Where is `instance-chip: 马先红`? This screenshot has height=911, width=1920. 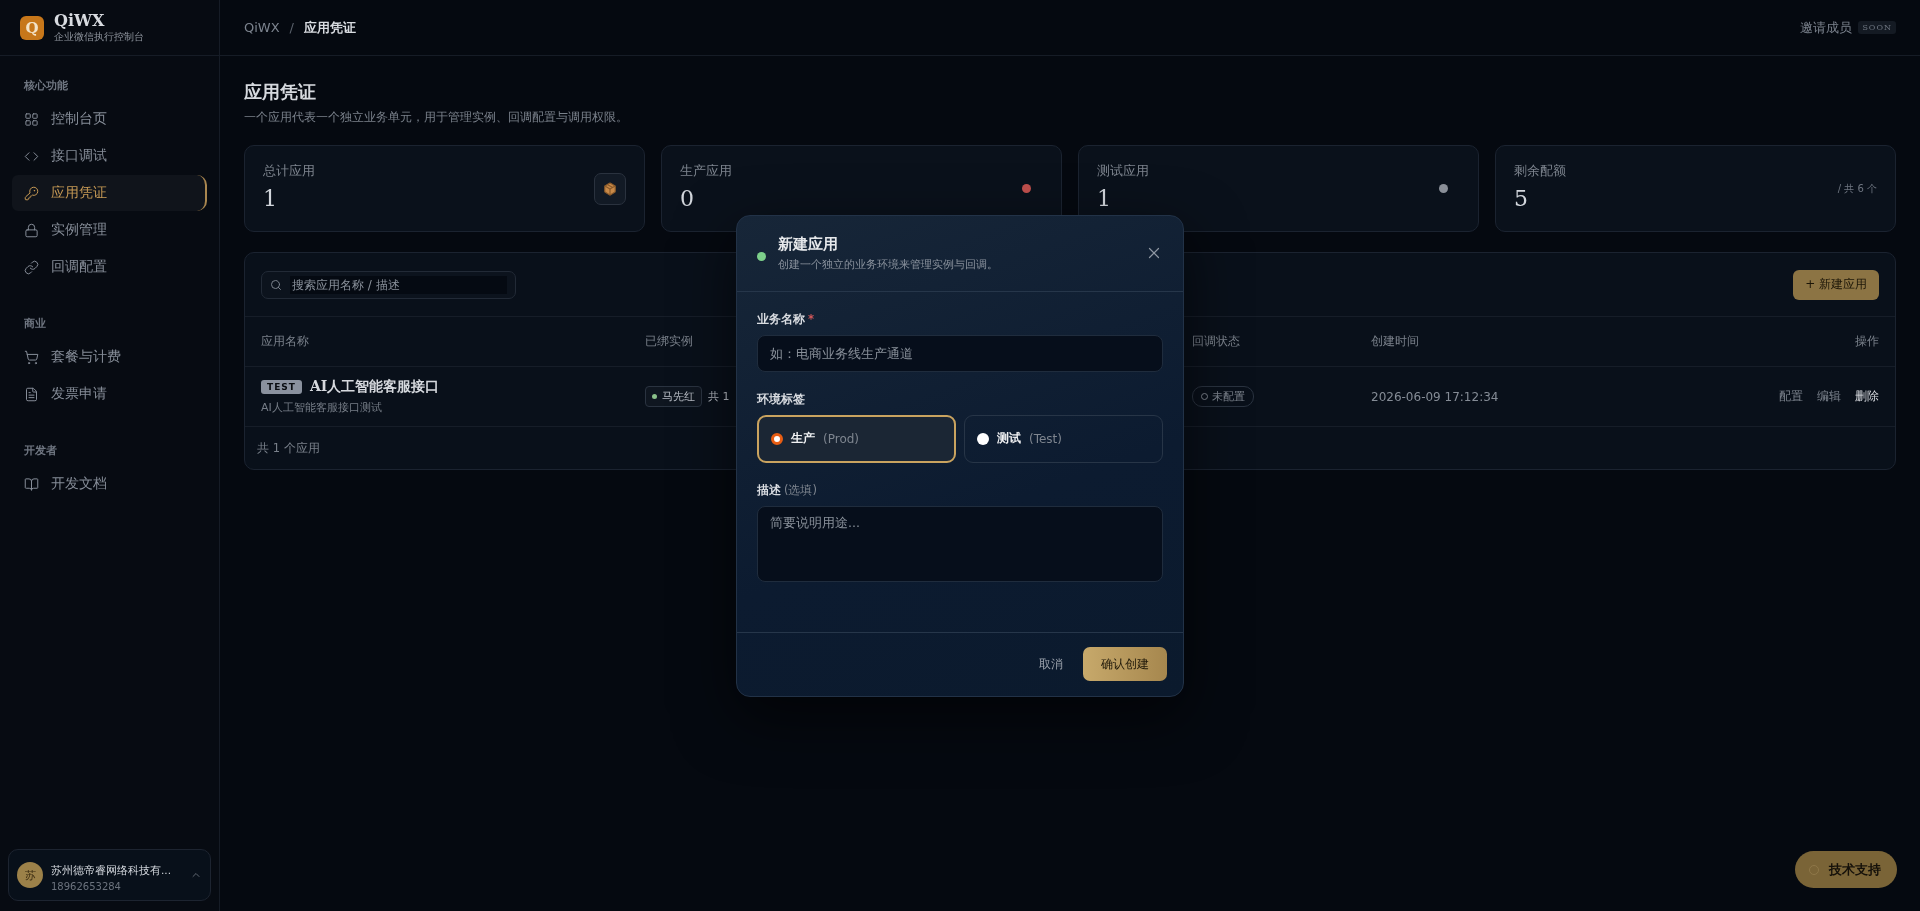 instance-chip: 马先红 is located at coordinates (673, 396).